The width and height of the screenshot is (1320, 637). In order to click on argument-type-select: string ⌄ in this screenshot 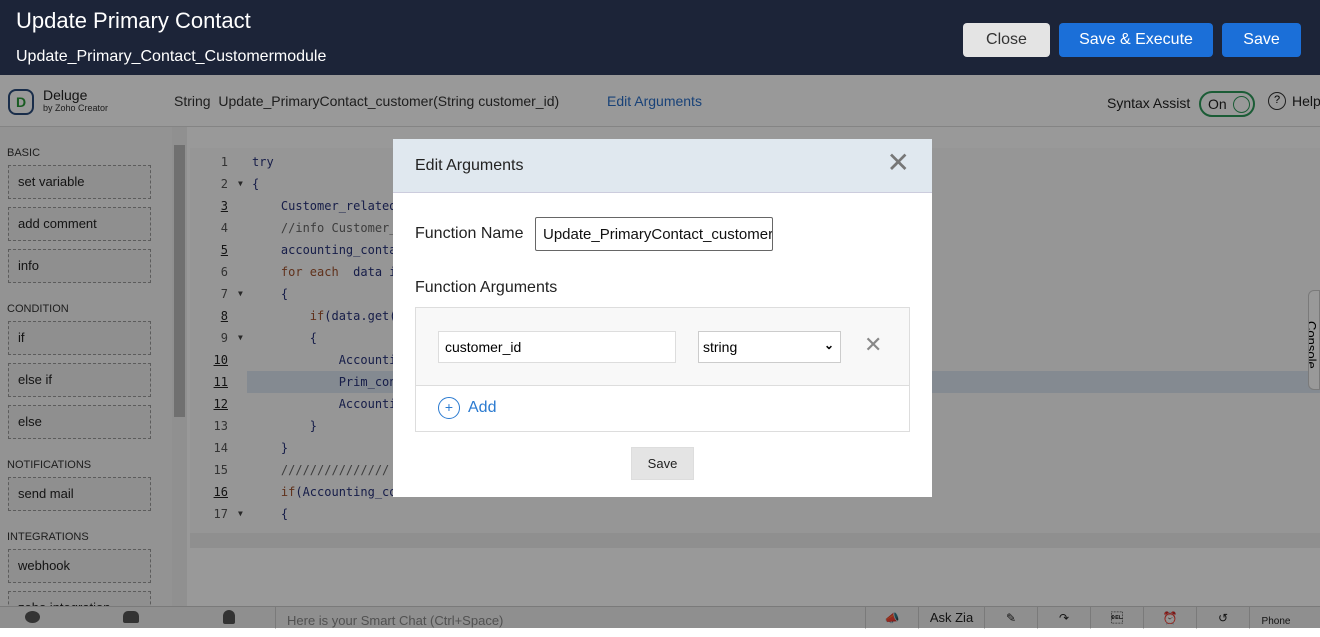, I will do `click(769, 347)`.